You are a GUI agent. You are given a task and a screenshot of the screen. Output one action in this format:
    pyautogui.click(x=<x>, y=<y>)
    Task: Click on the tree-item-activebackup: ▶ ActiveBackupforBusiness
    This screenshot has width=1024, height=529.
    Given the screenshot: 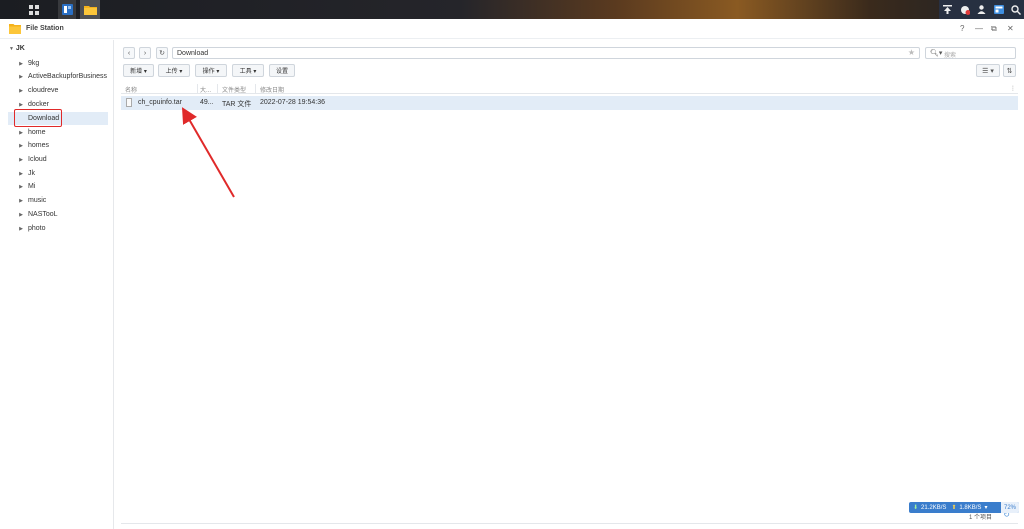 What is the action you would take?
    pyautogui.click(x=58, y=76)
    